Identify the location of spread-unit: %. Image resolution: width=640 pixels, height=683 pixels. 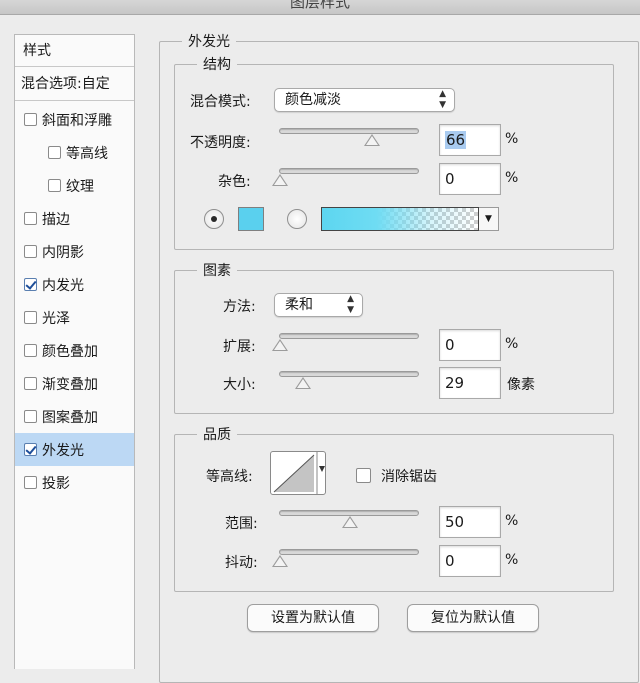
(512, 344).